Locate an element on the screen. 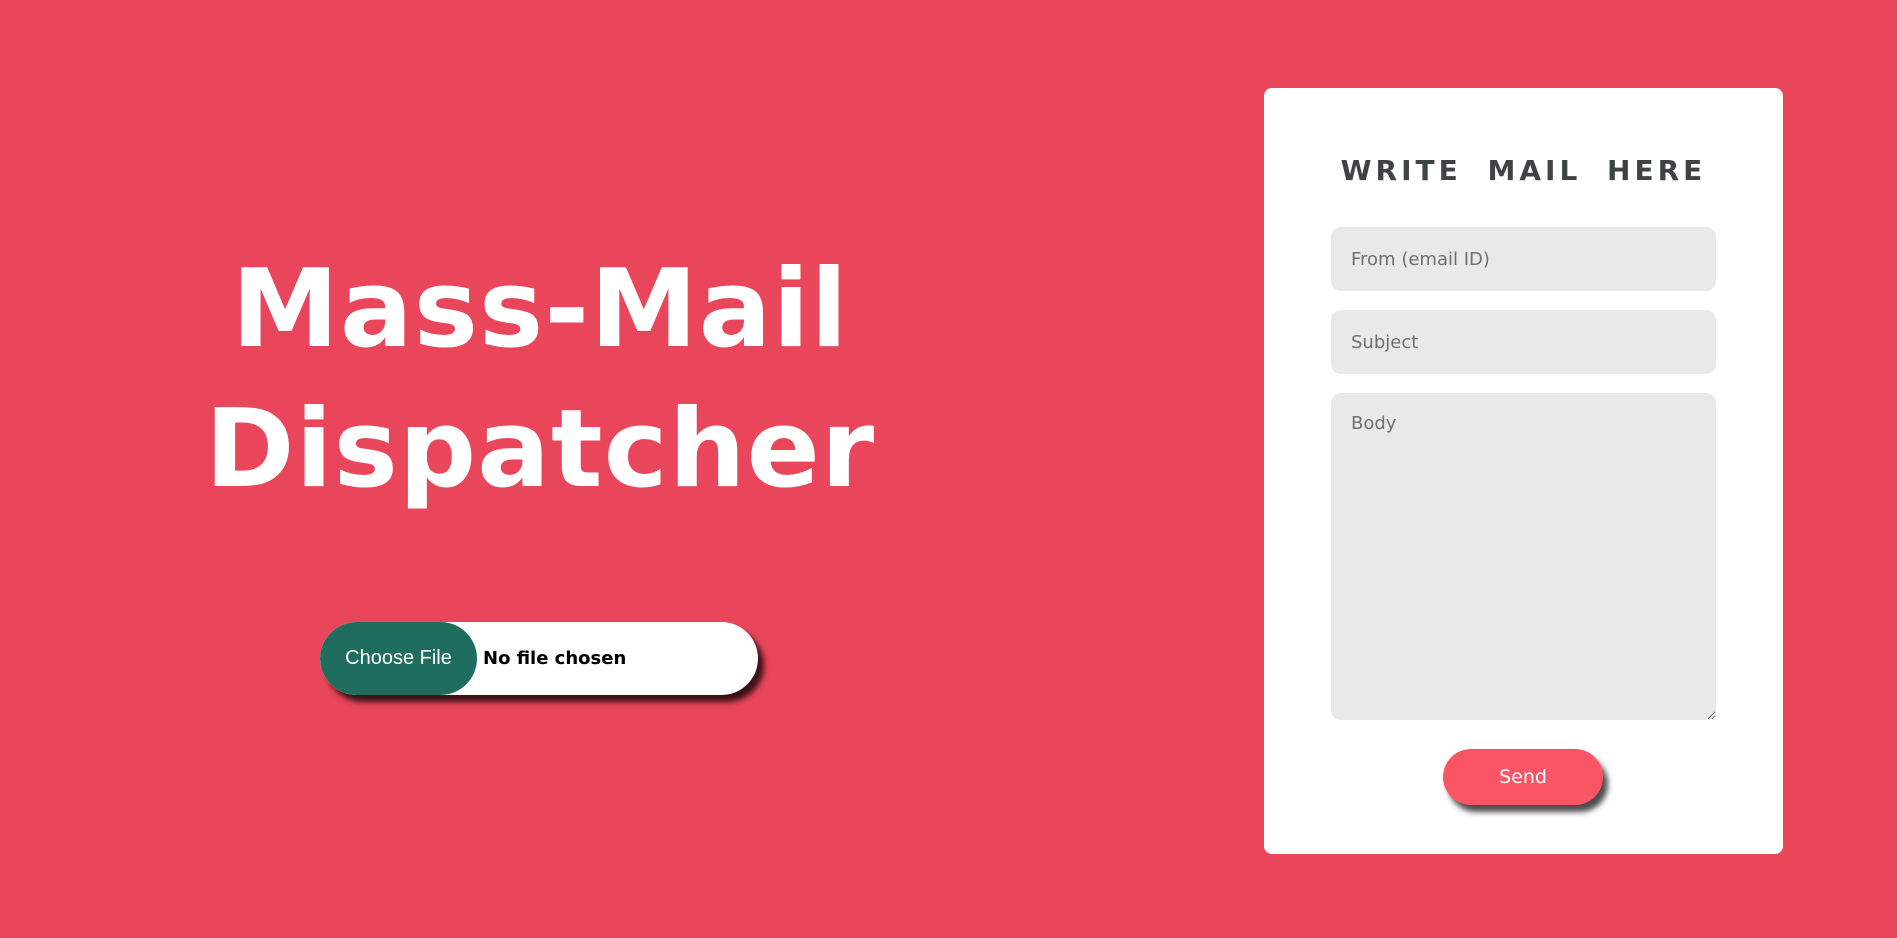 The height and width of the screenshot is (938, 1897). file-status-text: No file chosen is located at coordinates (555, 658).